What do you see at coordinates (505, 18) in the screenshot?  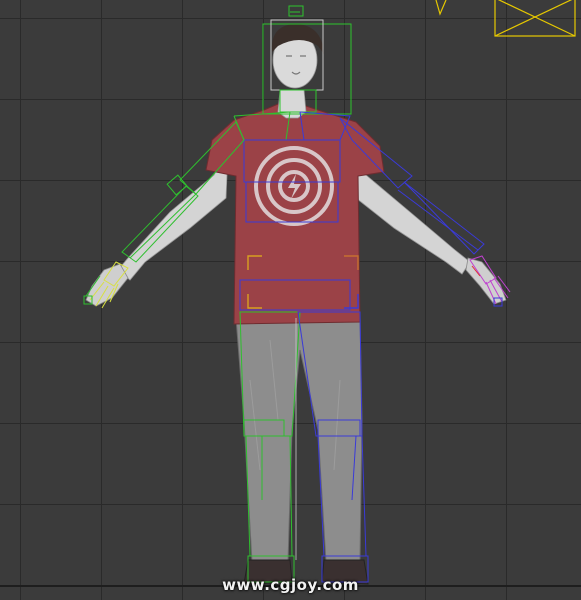 I see `camera-gizmo` at bounding box center [505, 18].